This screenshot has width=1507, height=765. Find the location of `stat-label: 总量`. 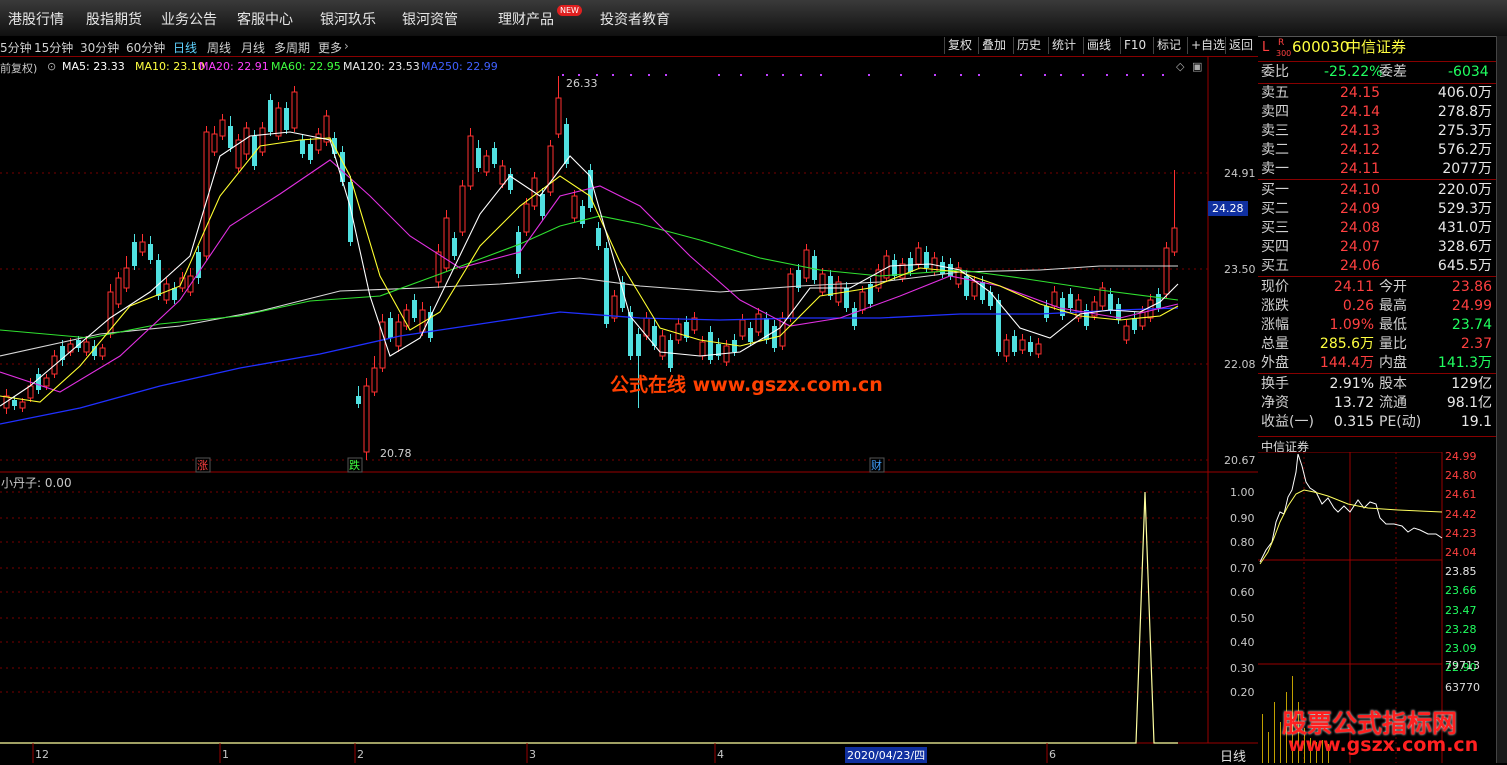

stat-label: 总量 is located at coordinates (1275, 344).